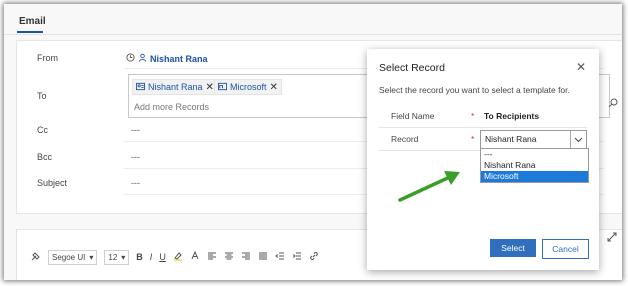 The width and height of the screenshot is (628, 286). I want to click on italic-button: I, so click(151, 257).